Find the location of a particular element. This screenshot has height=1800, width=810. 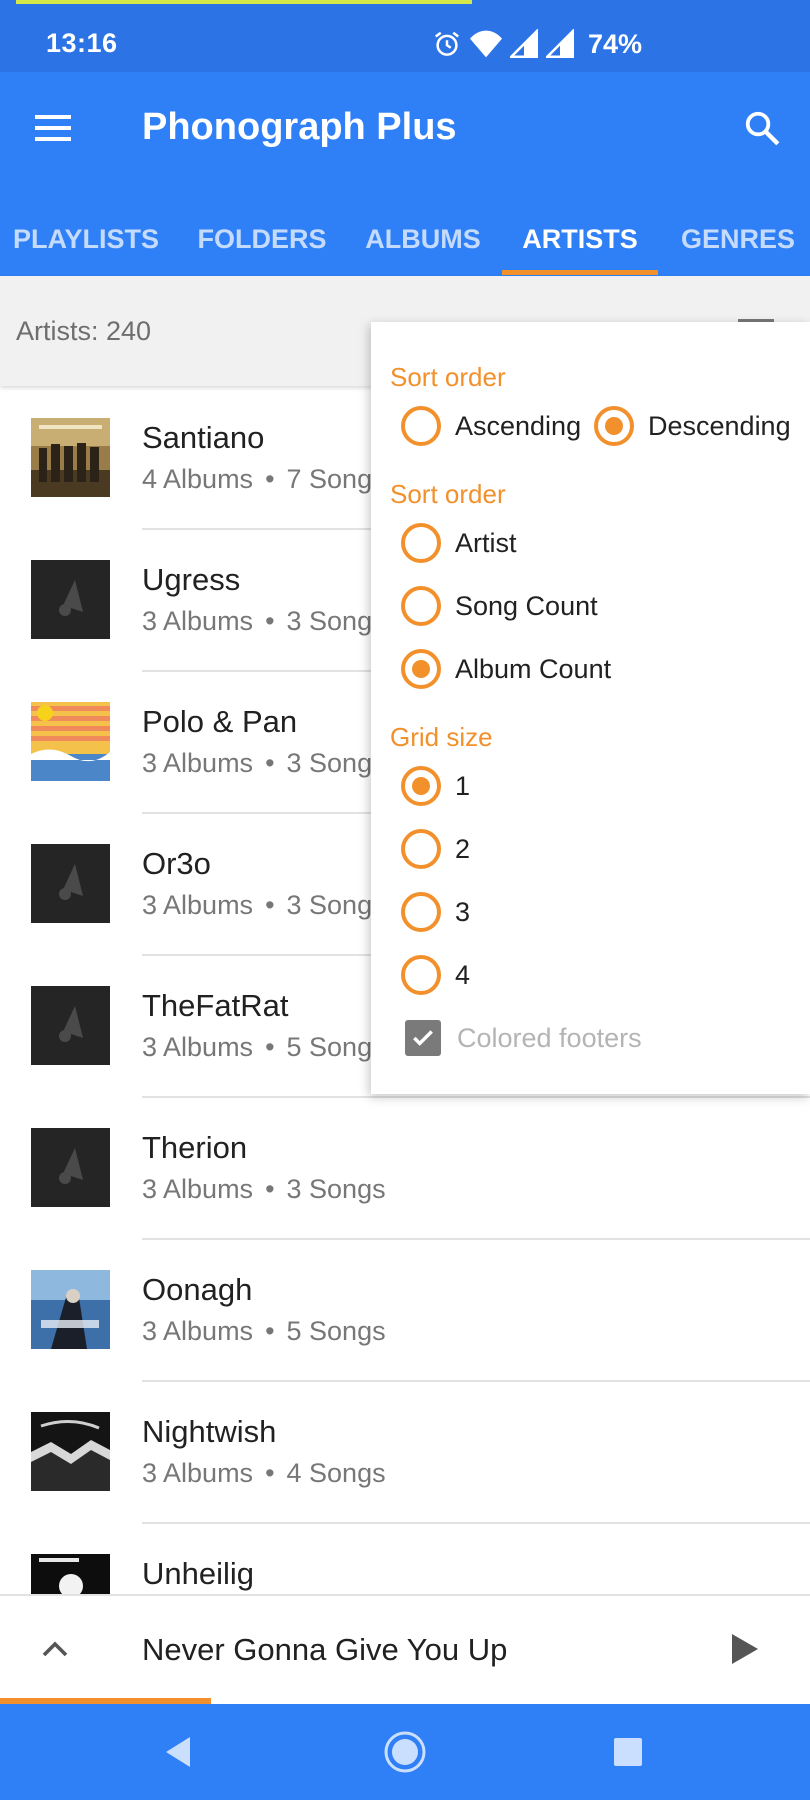

artist-meta: 4 Albums • 7 Songs is located at coordinates (264, 479).